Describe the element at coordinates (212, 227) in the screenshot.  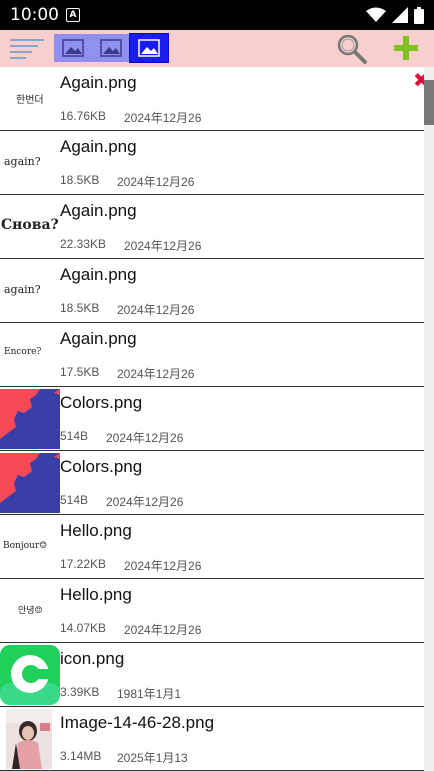
I see `file-row: Снова? Again.png 22.33KB 2024年12月26` at that location.